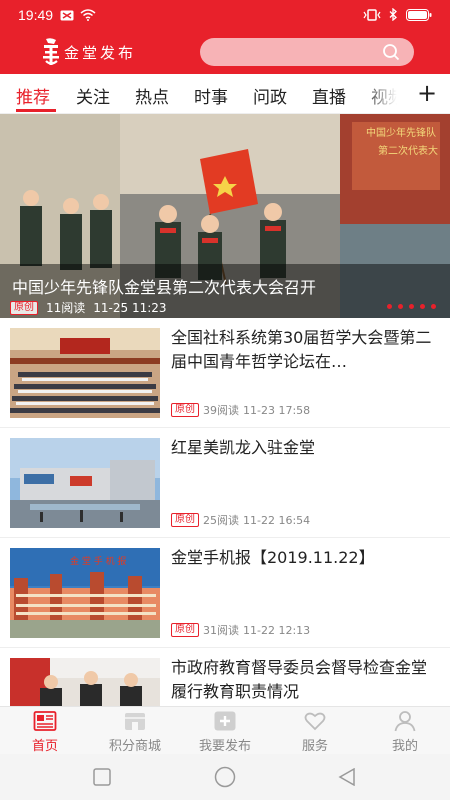  Describe the element at coordinates (66, 308) in the screenshot. I see `read-count: 11阅读` at that location.